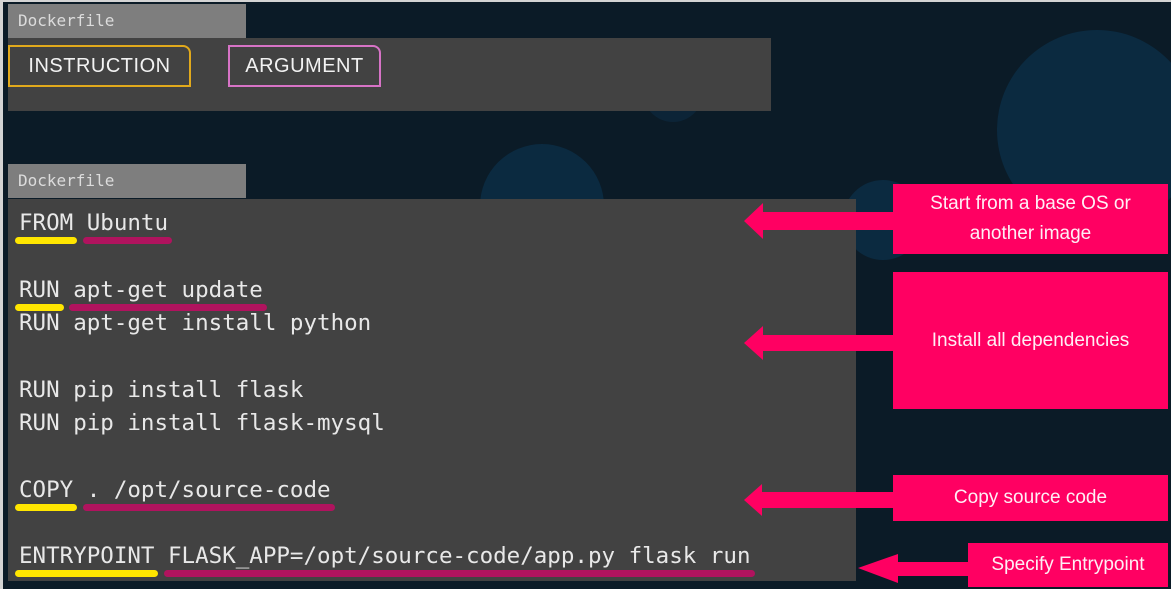 The height and width of the screenshot is (589, 1171). What do you see at coordinates (127, 21) in the screenshot?
I see `legend-dockerfile-tab: Dockerfile` at bounding box center [127, 21].